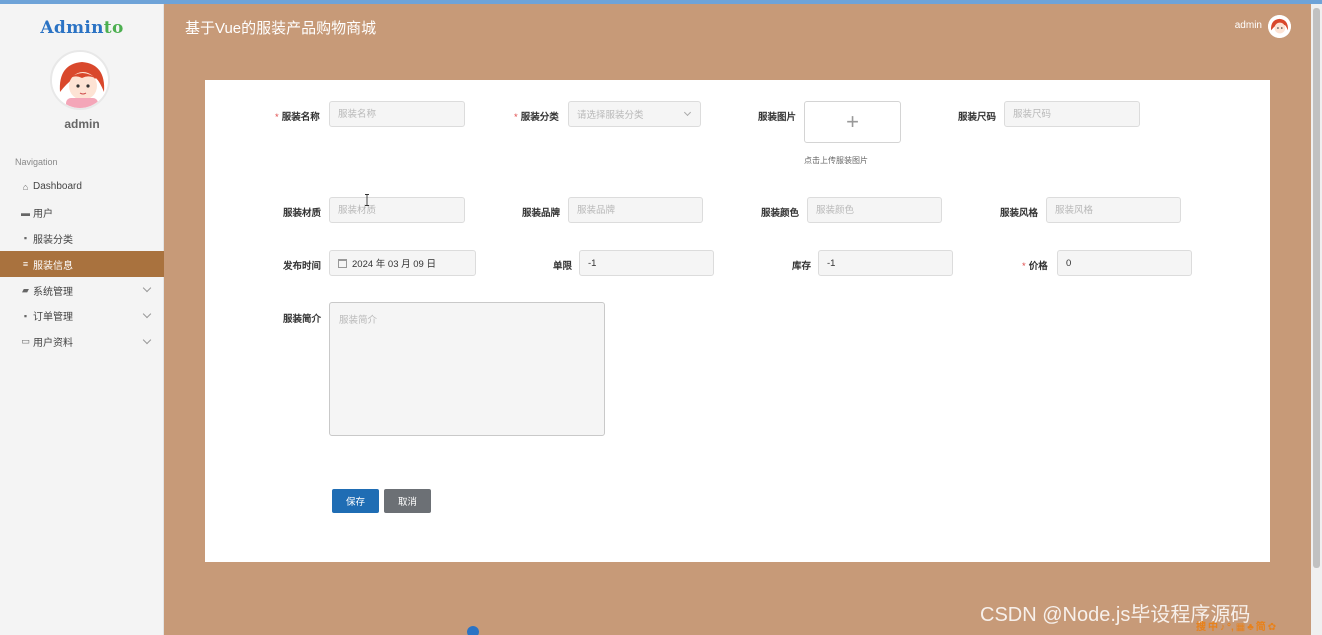  What do you see at coordinates (1272, 628) in the screenshot?
I see `ime-button: ✿` at bounding box center [1272, 628].